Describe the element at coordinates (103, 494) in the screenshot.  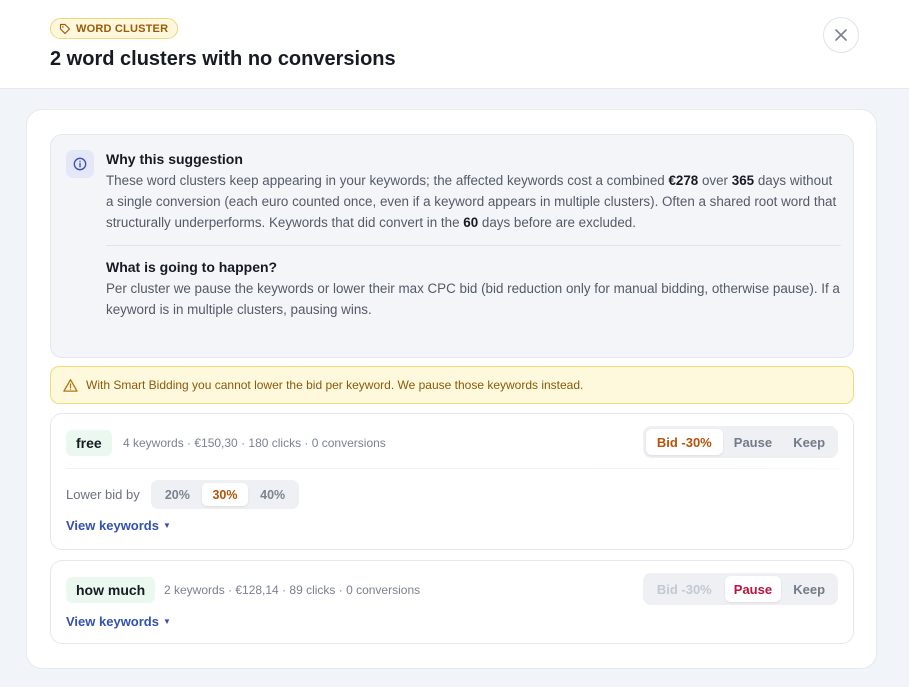
I see `lower-bid-label: Lower bid by` at that location.